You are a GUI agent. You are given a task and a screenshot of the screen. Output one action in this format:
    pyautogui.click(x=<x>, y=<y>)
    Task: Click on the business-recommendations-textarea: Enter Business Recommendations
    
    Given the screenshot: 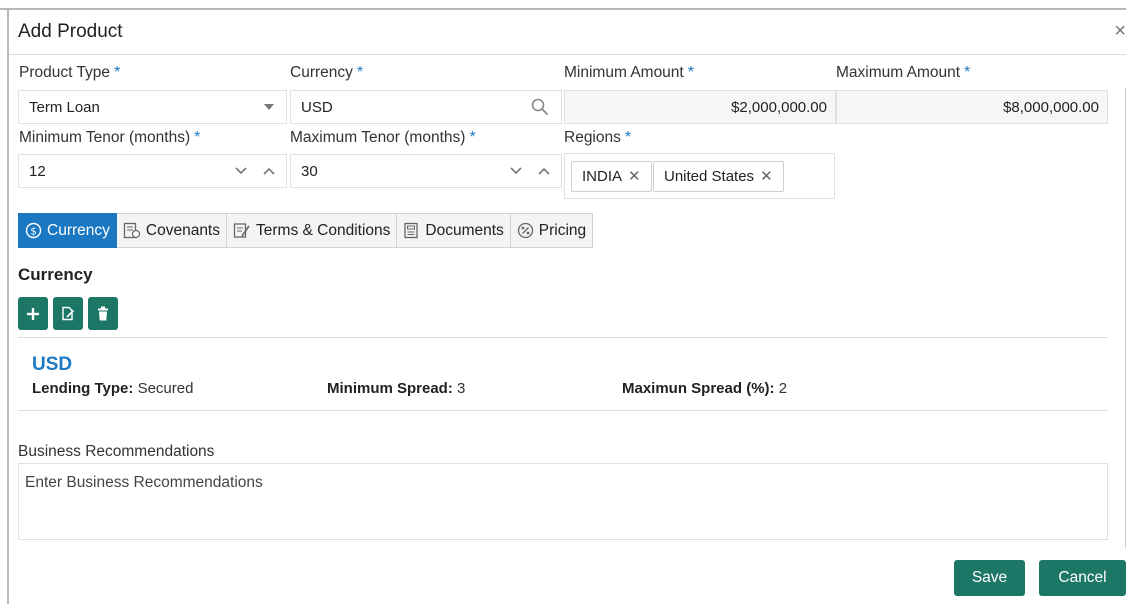 What is the action you would take?
    pyautogui.click(x=563, y=501)
    